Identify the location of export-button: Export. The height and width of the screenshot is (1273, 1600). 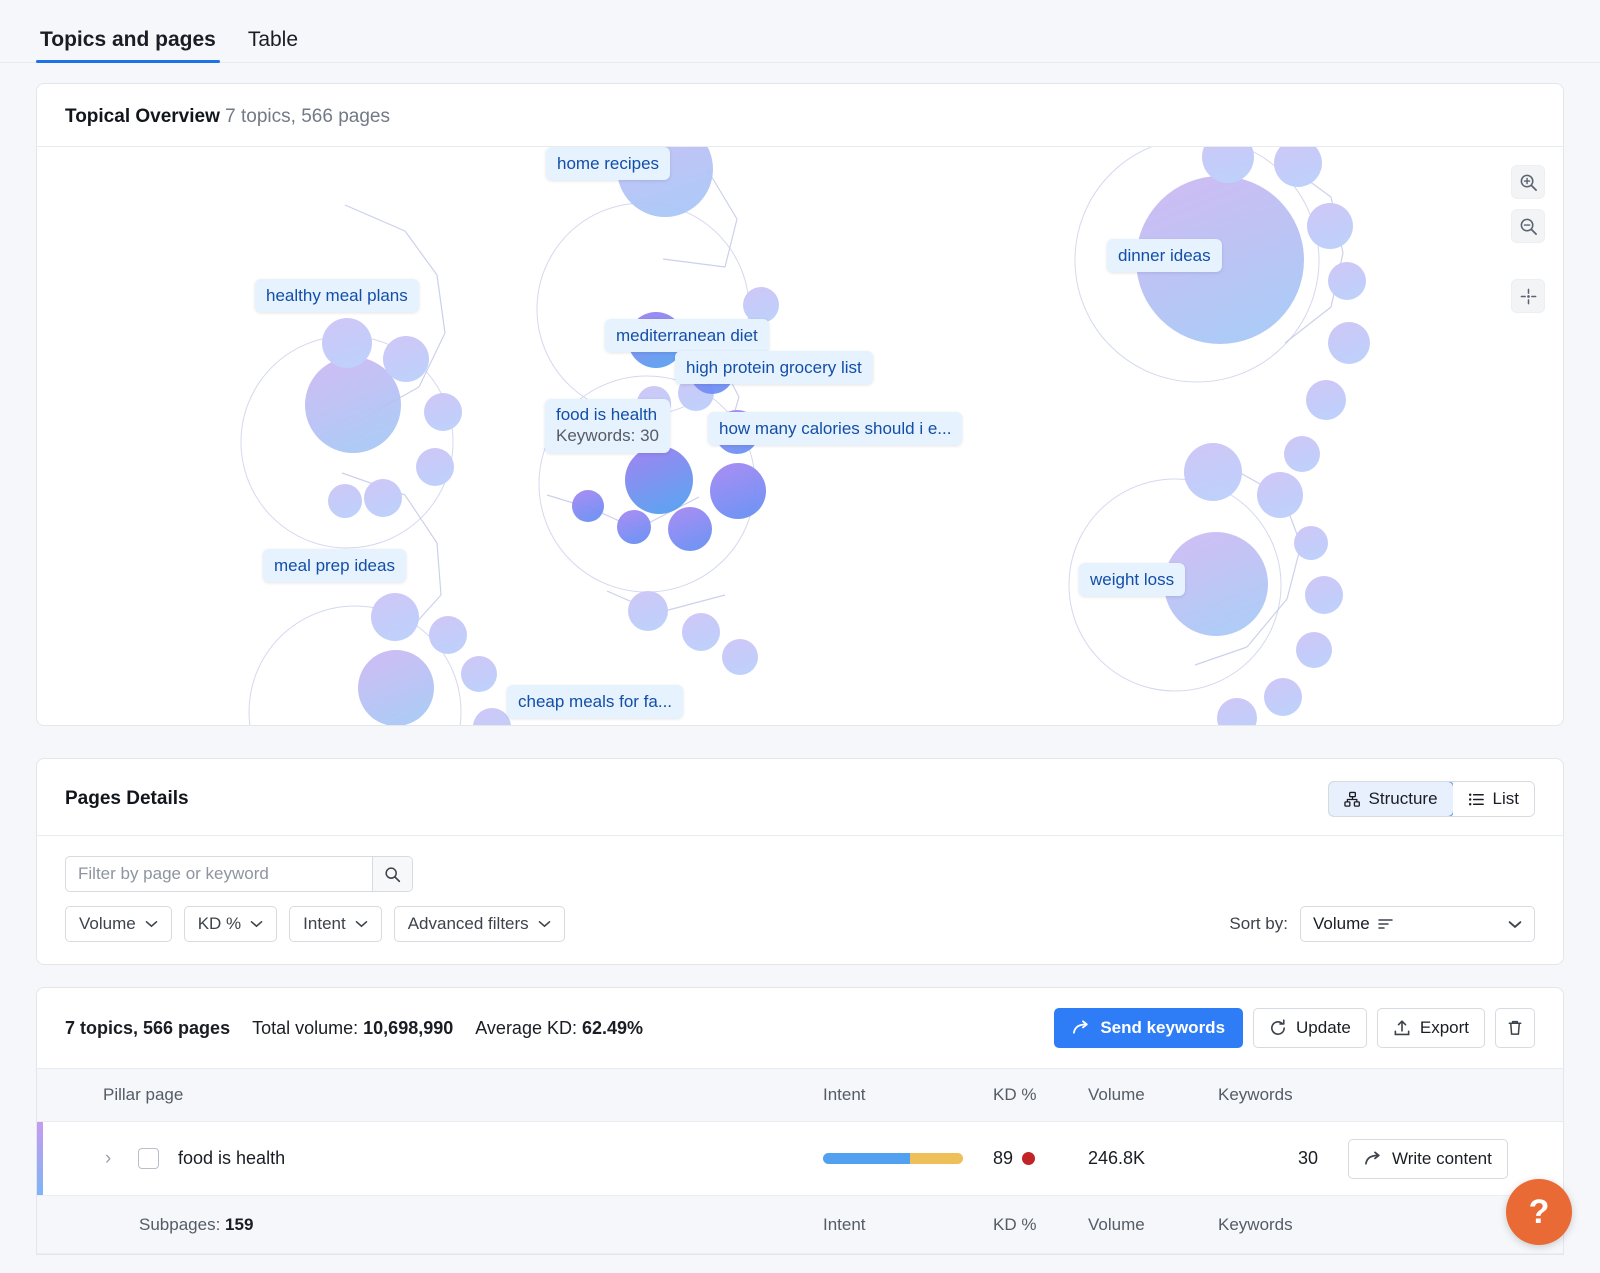
(1430, 1028).